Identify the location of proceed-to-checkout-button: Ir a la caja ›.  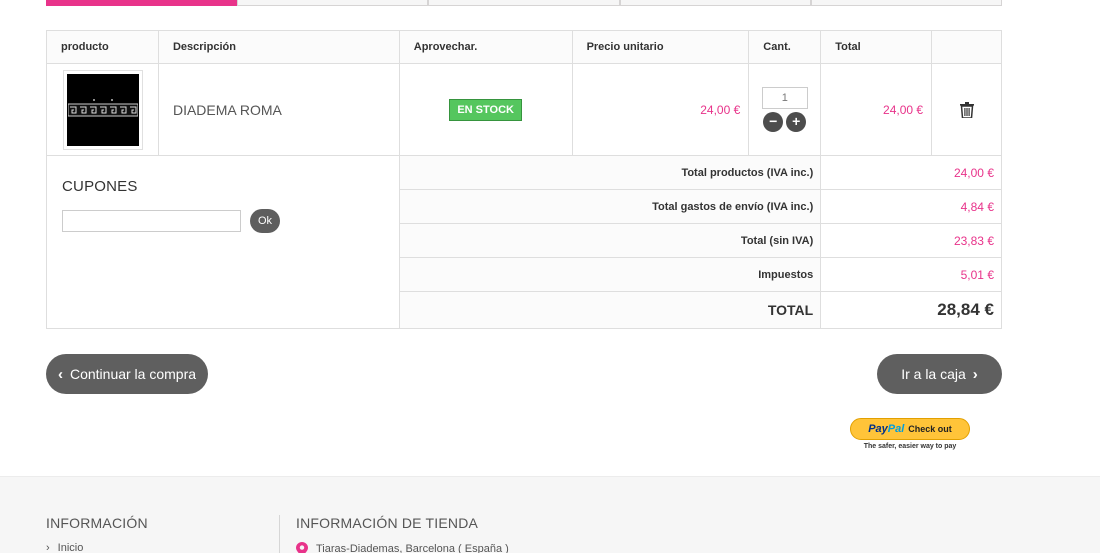
(939, 374).